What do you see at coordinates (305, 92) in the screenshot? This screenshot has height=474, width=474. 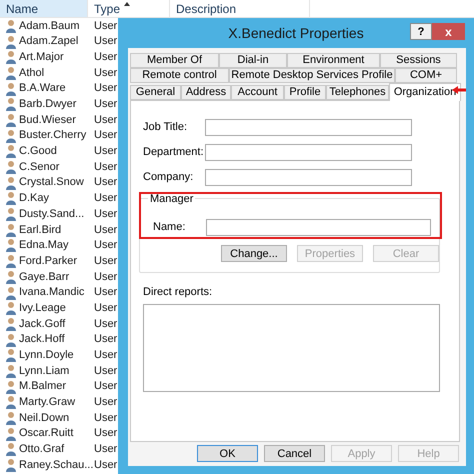 I see `tab: Profile` at bounding box center [305, 92].